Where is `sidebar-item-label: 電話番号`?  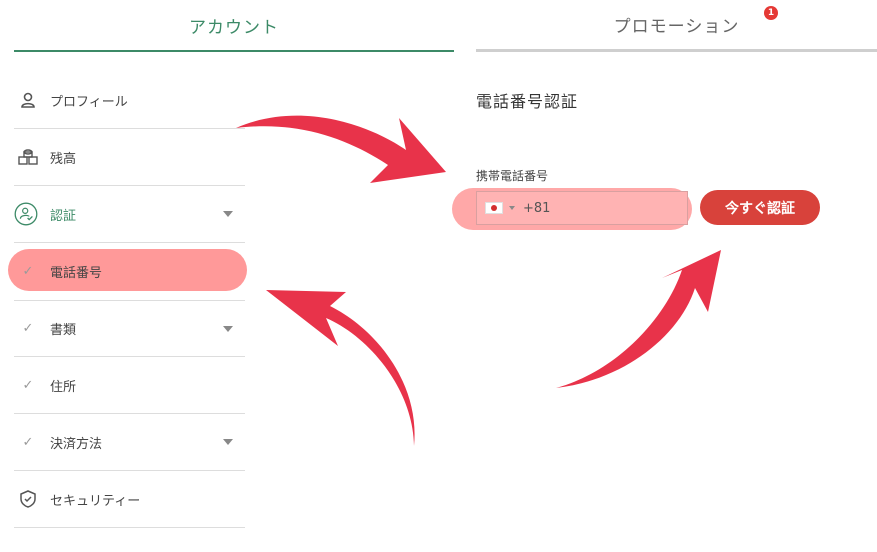 sidebar-item-label: 電話番号 is located at coordinates (76, 273).